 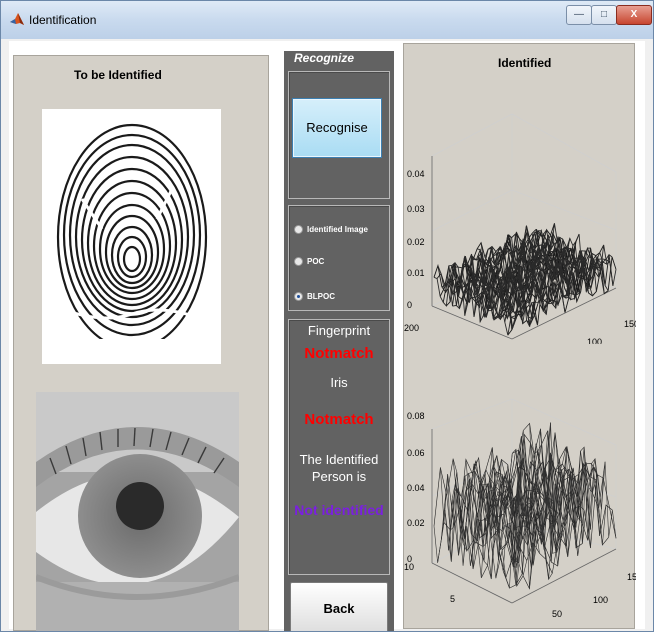 I want to click on fingerprint-label: Fingerprint, so click(x=339, y=330).